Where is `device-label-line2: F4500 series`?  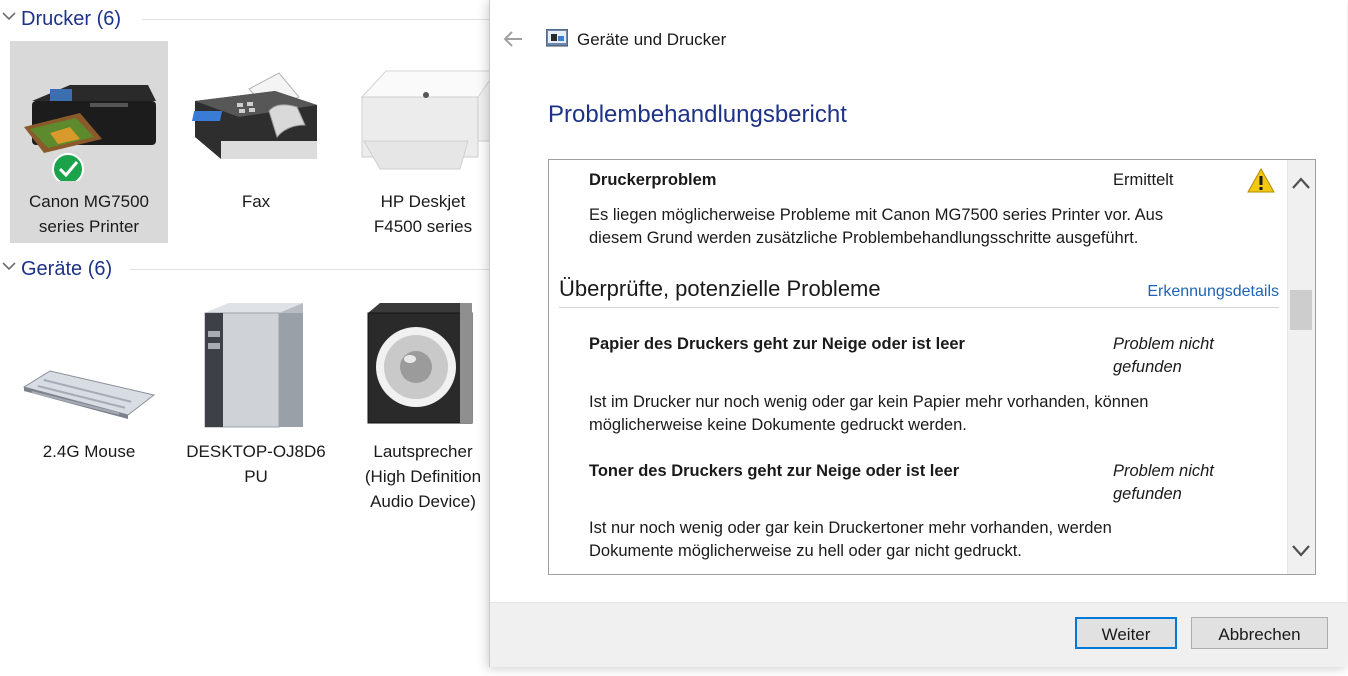
device-label-line2: F4500 series is located at coordinates (423, 226).